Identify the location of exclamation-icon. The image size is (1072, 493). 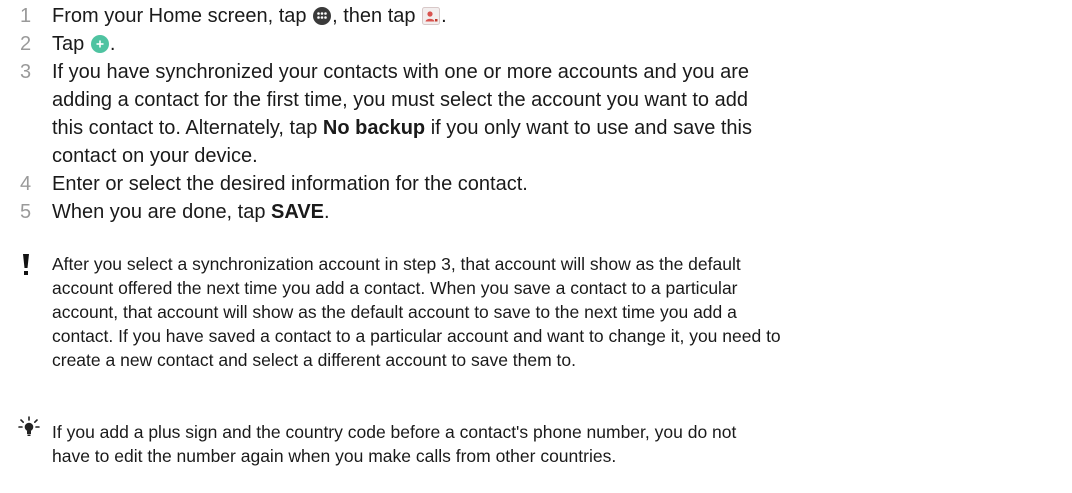
(26, 268).